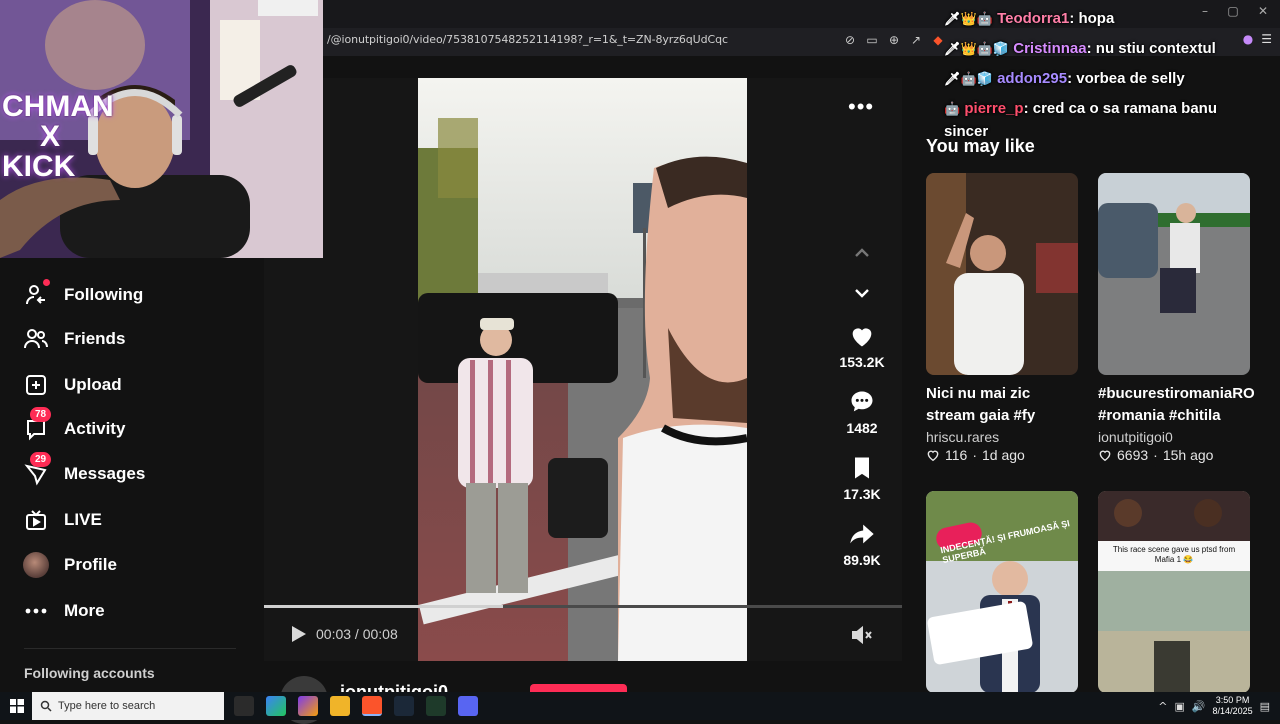 This screenshot has height=724, width=1280. I want to click on steam-icon, so click(404, 706).